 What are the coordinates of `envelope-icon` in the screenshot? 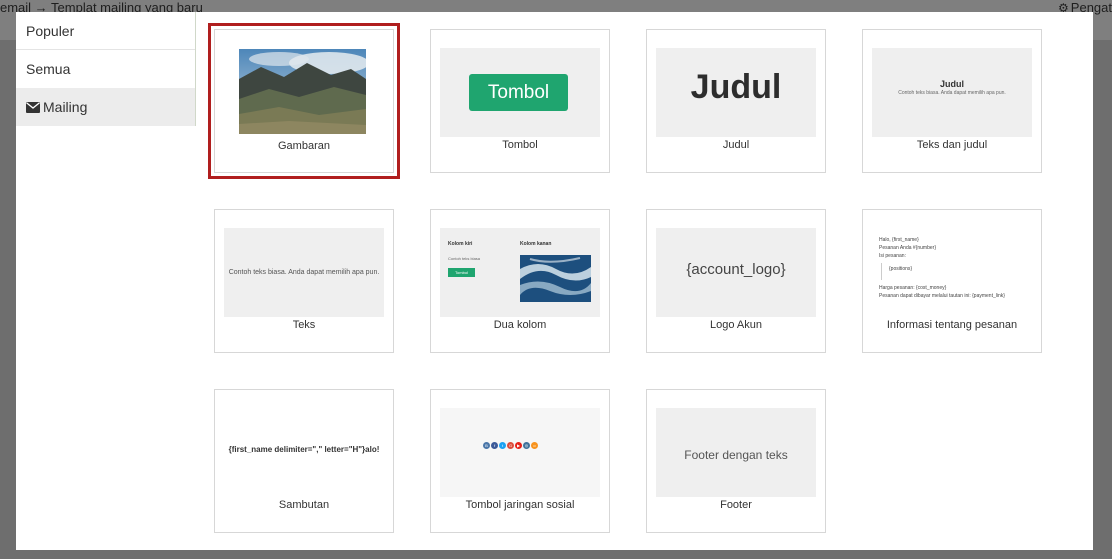 It's located at (33, 107).